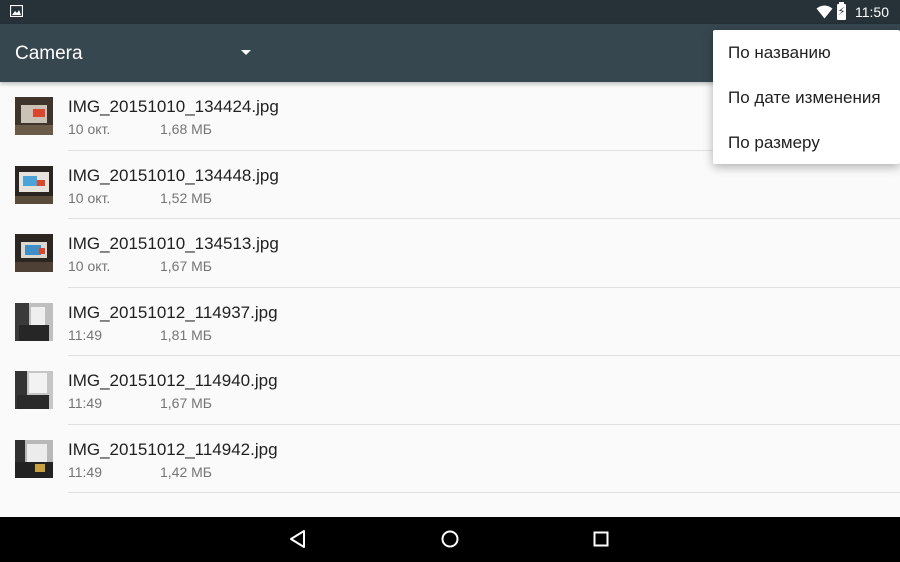 The height and width of the screenshot is (562, 900). What do you see at coordinates (450, 390) in the screenshot?
I see `file-row: IMG_20151012_114940.jpg 11:49 1,67 МБ` at bounding box center [450, 390].